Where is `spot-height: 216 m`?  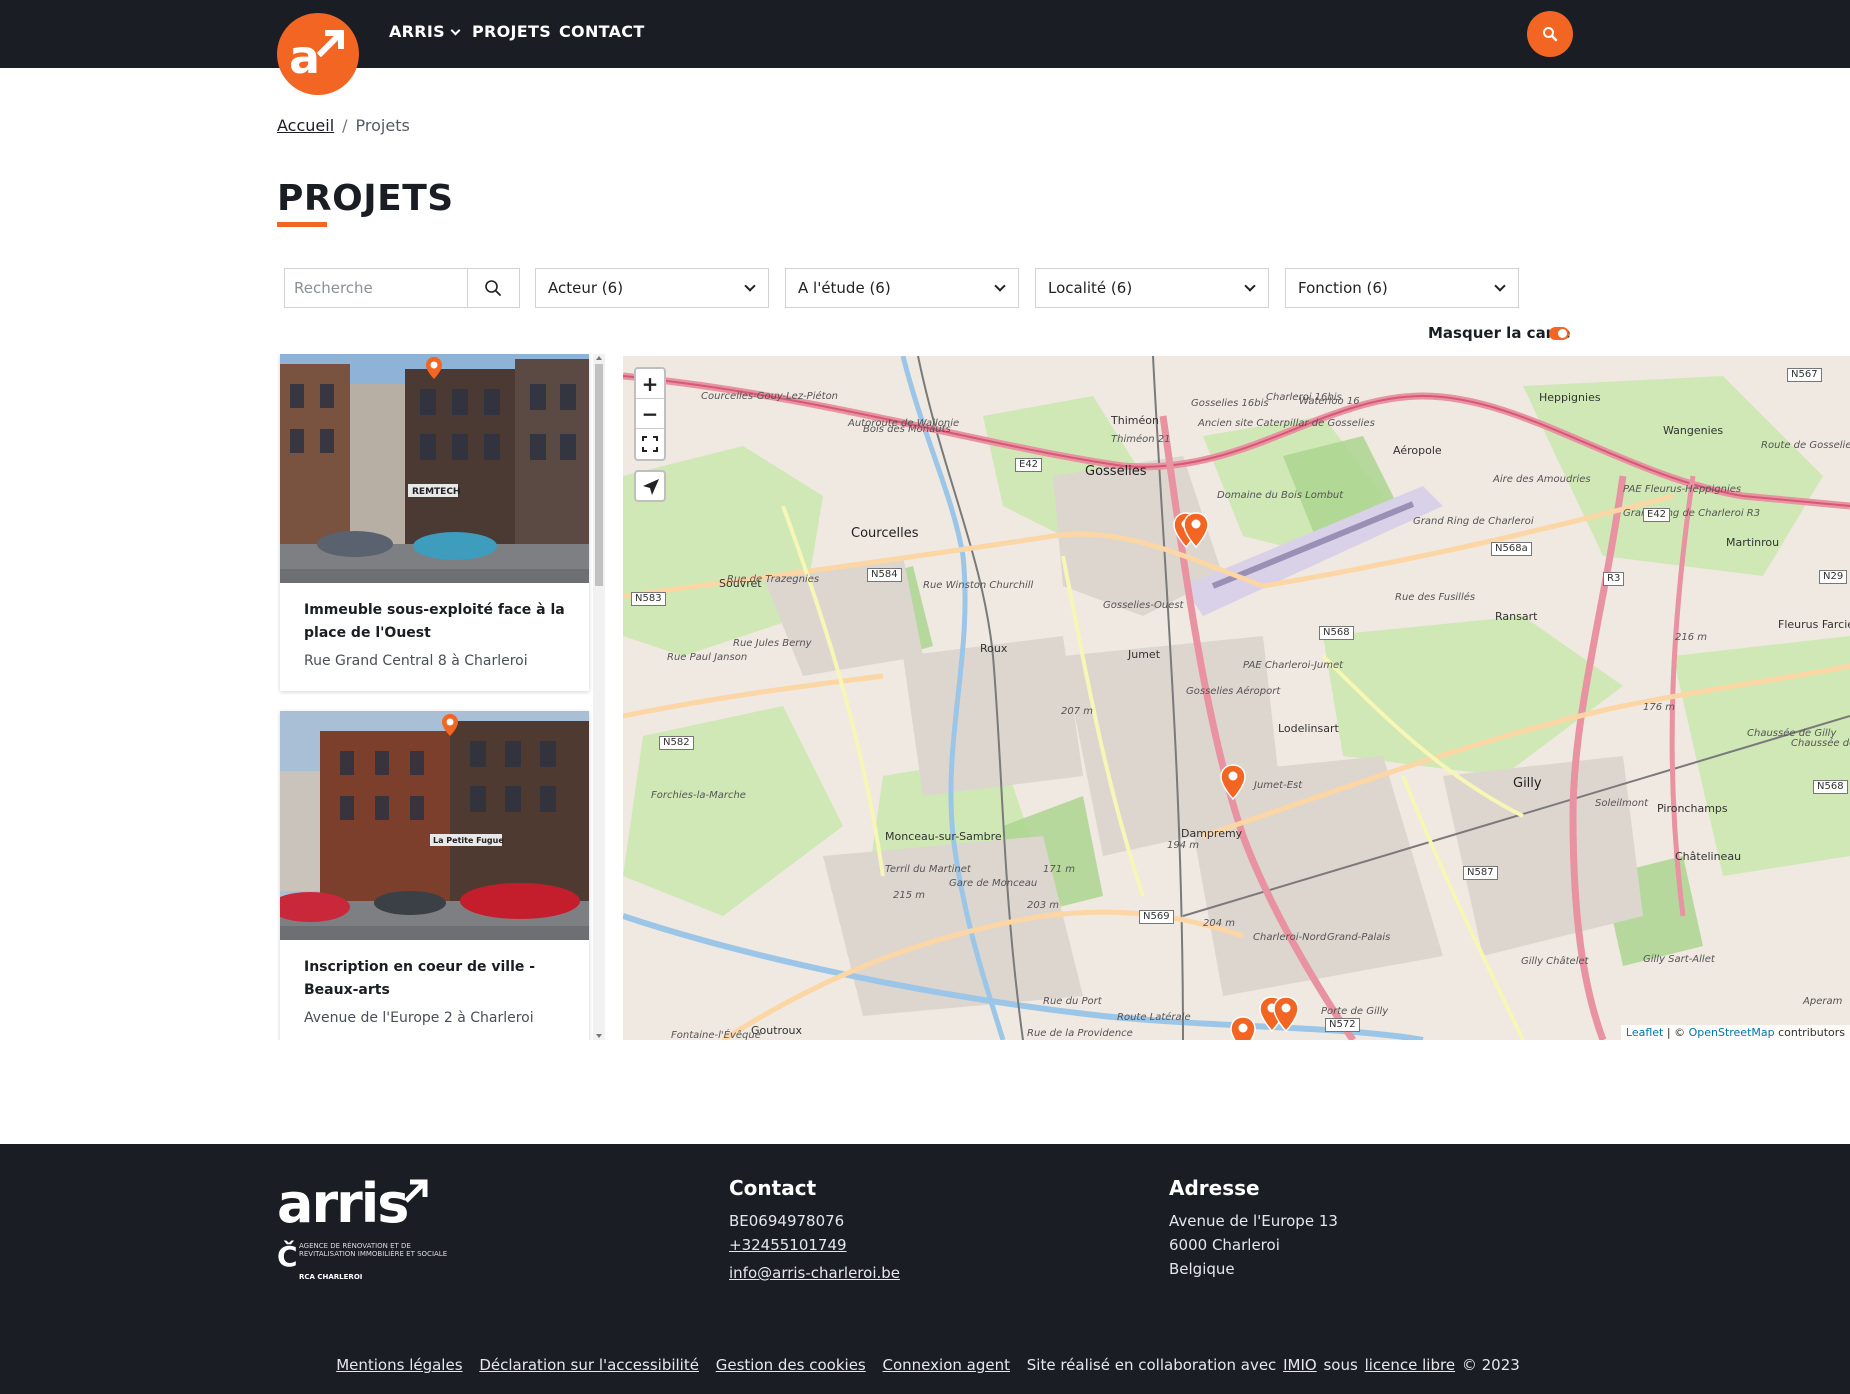
spot-height: 216 m is located at coordinates (1691, 637).